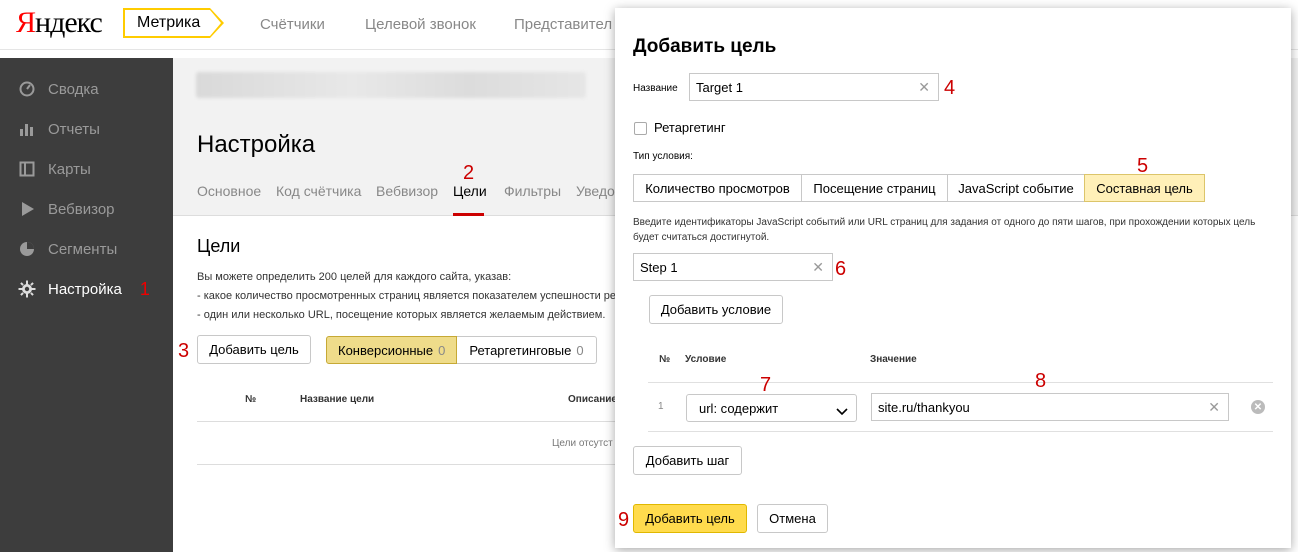 This screenshot has height=552, width=1298. I want to click on add-condition-button: Добавить условие, so click(716, 309).